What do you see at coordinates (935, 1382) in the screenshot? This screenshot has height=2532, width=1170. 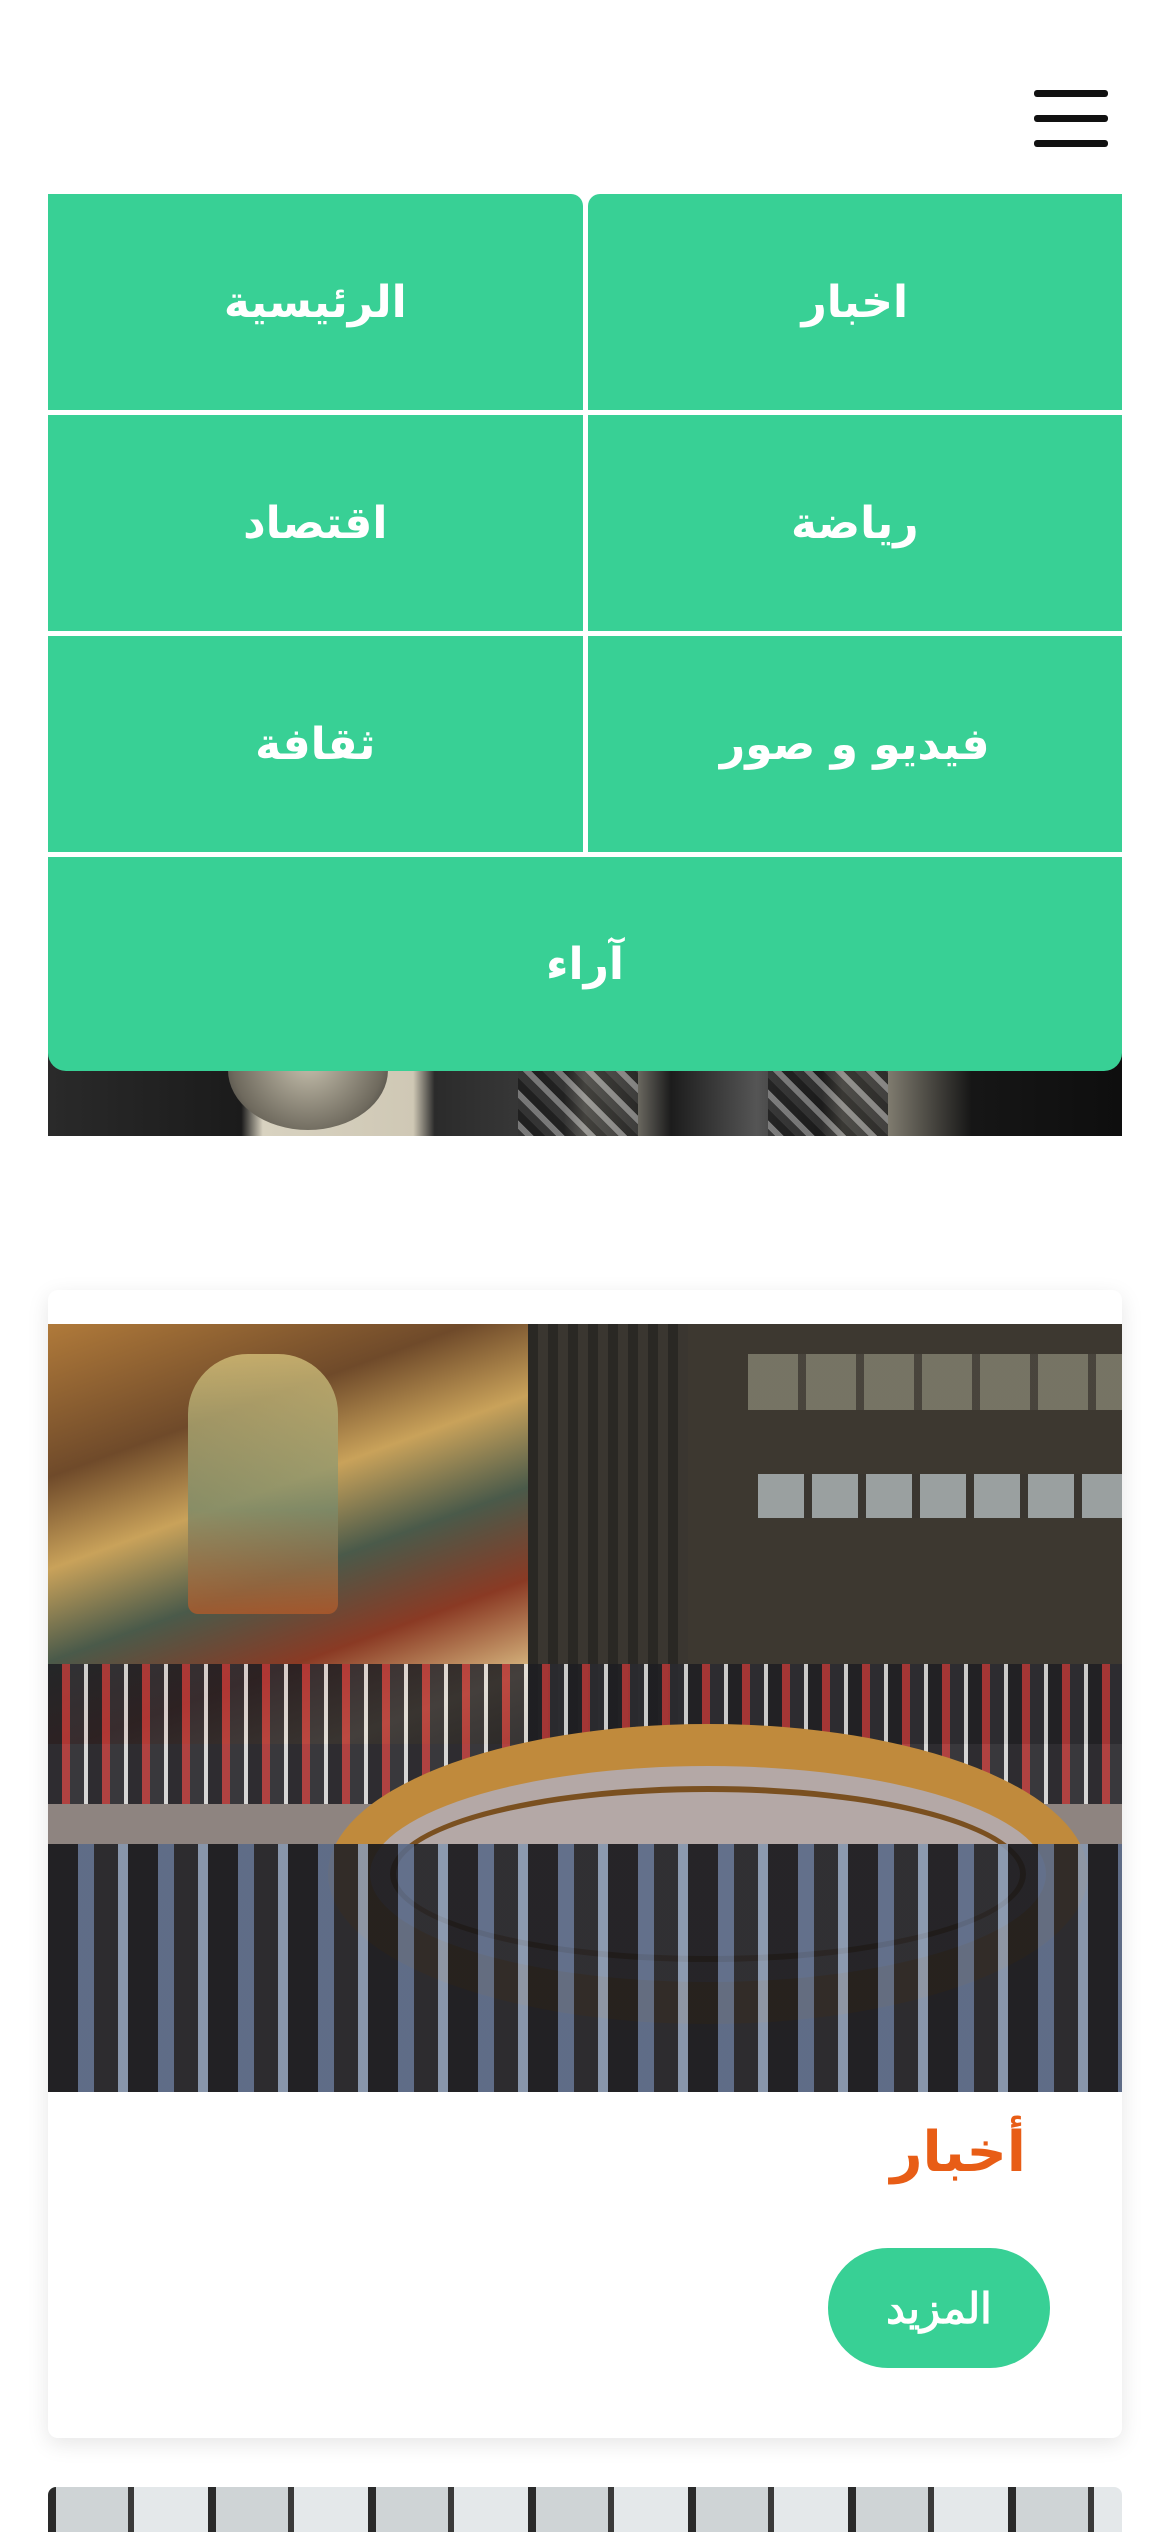 I see `gallery-windows` at bounding box center [935, 1382].